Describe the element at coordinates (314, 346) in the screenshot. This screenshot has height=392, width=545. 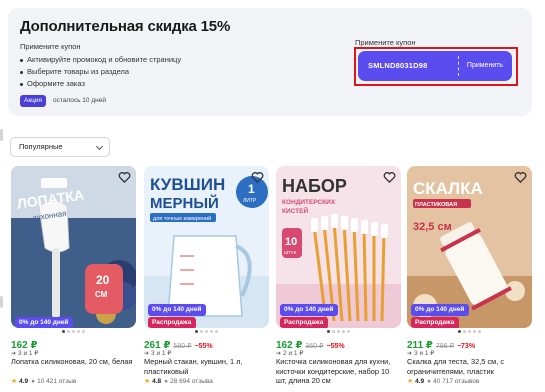
I see `old-price: 360 ₽` at that location.